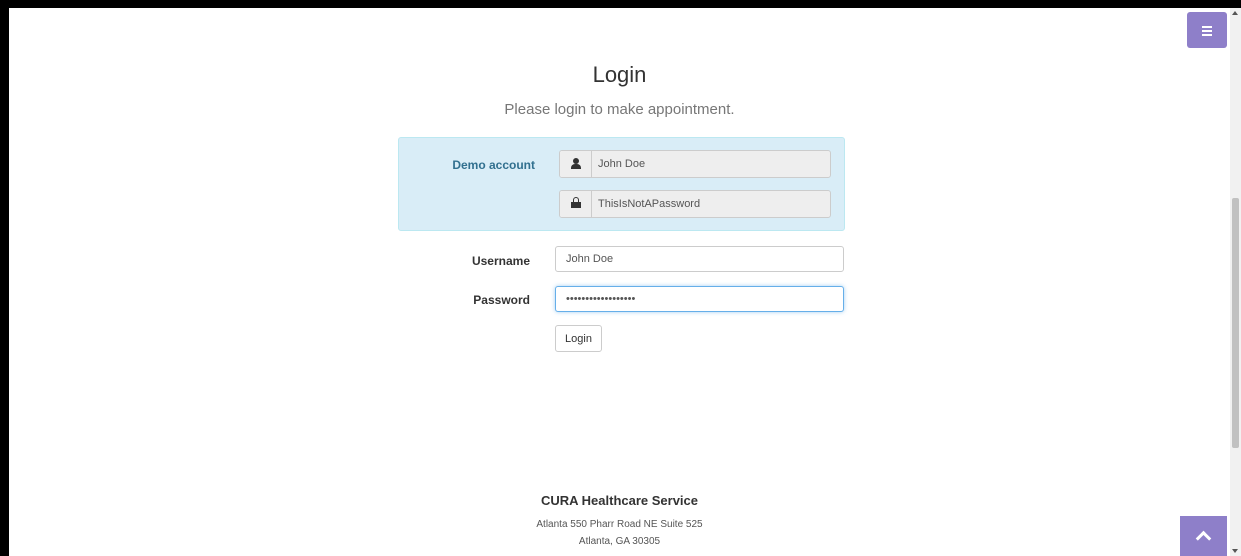 This screenshot has width=1241, height=556. What do you see at coordinates (619, 541) in the screenshot?
I see `footer-address-line2: Atlanta, GA 30305` at bounding box center [619, 541].